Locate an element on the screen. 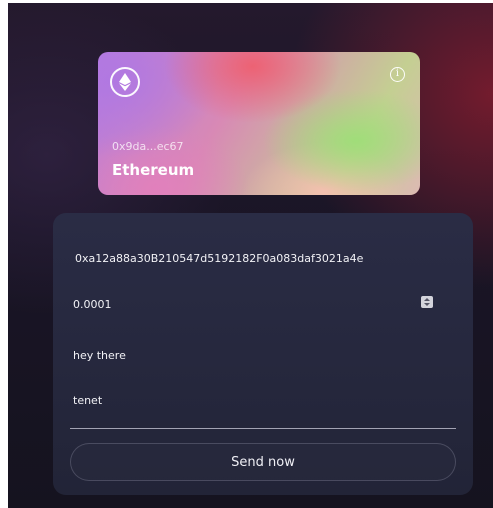 The height and width of the screenshot is (508, 493). name-value: tenet is located at coordinates (88, 400).